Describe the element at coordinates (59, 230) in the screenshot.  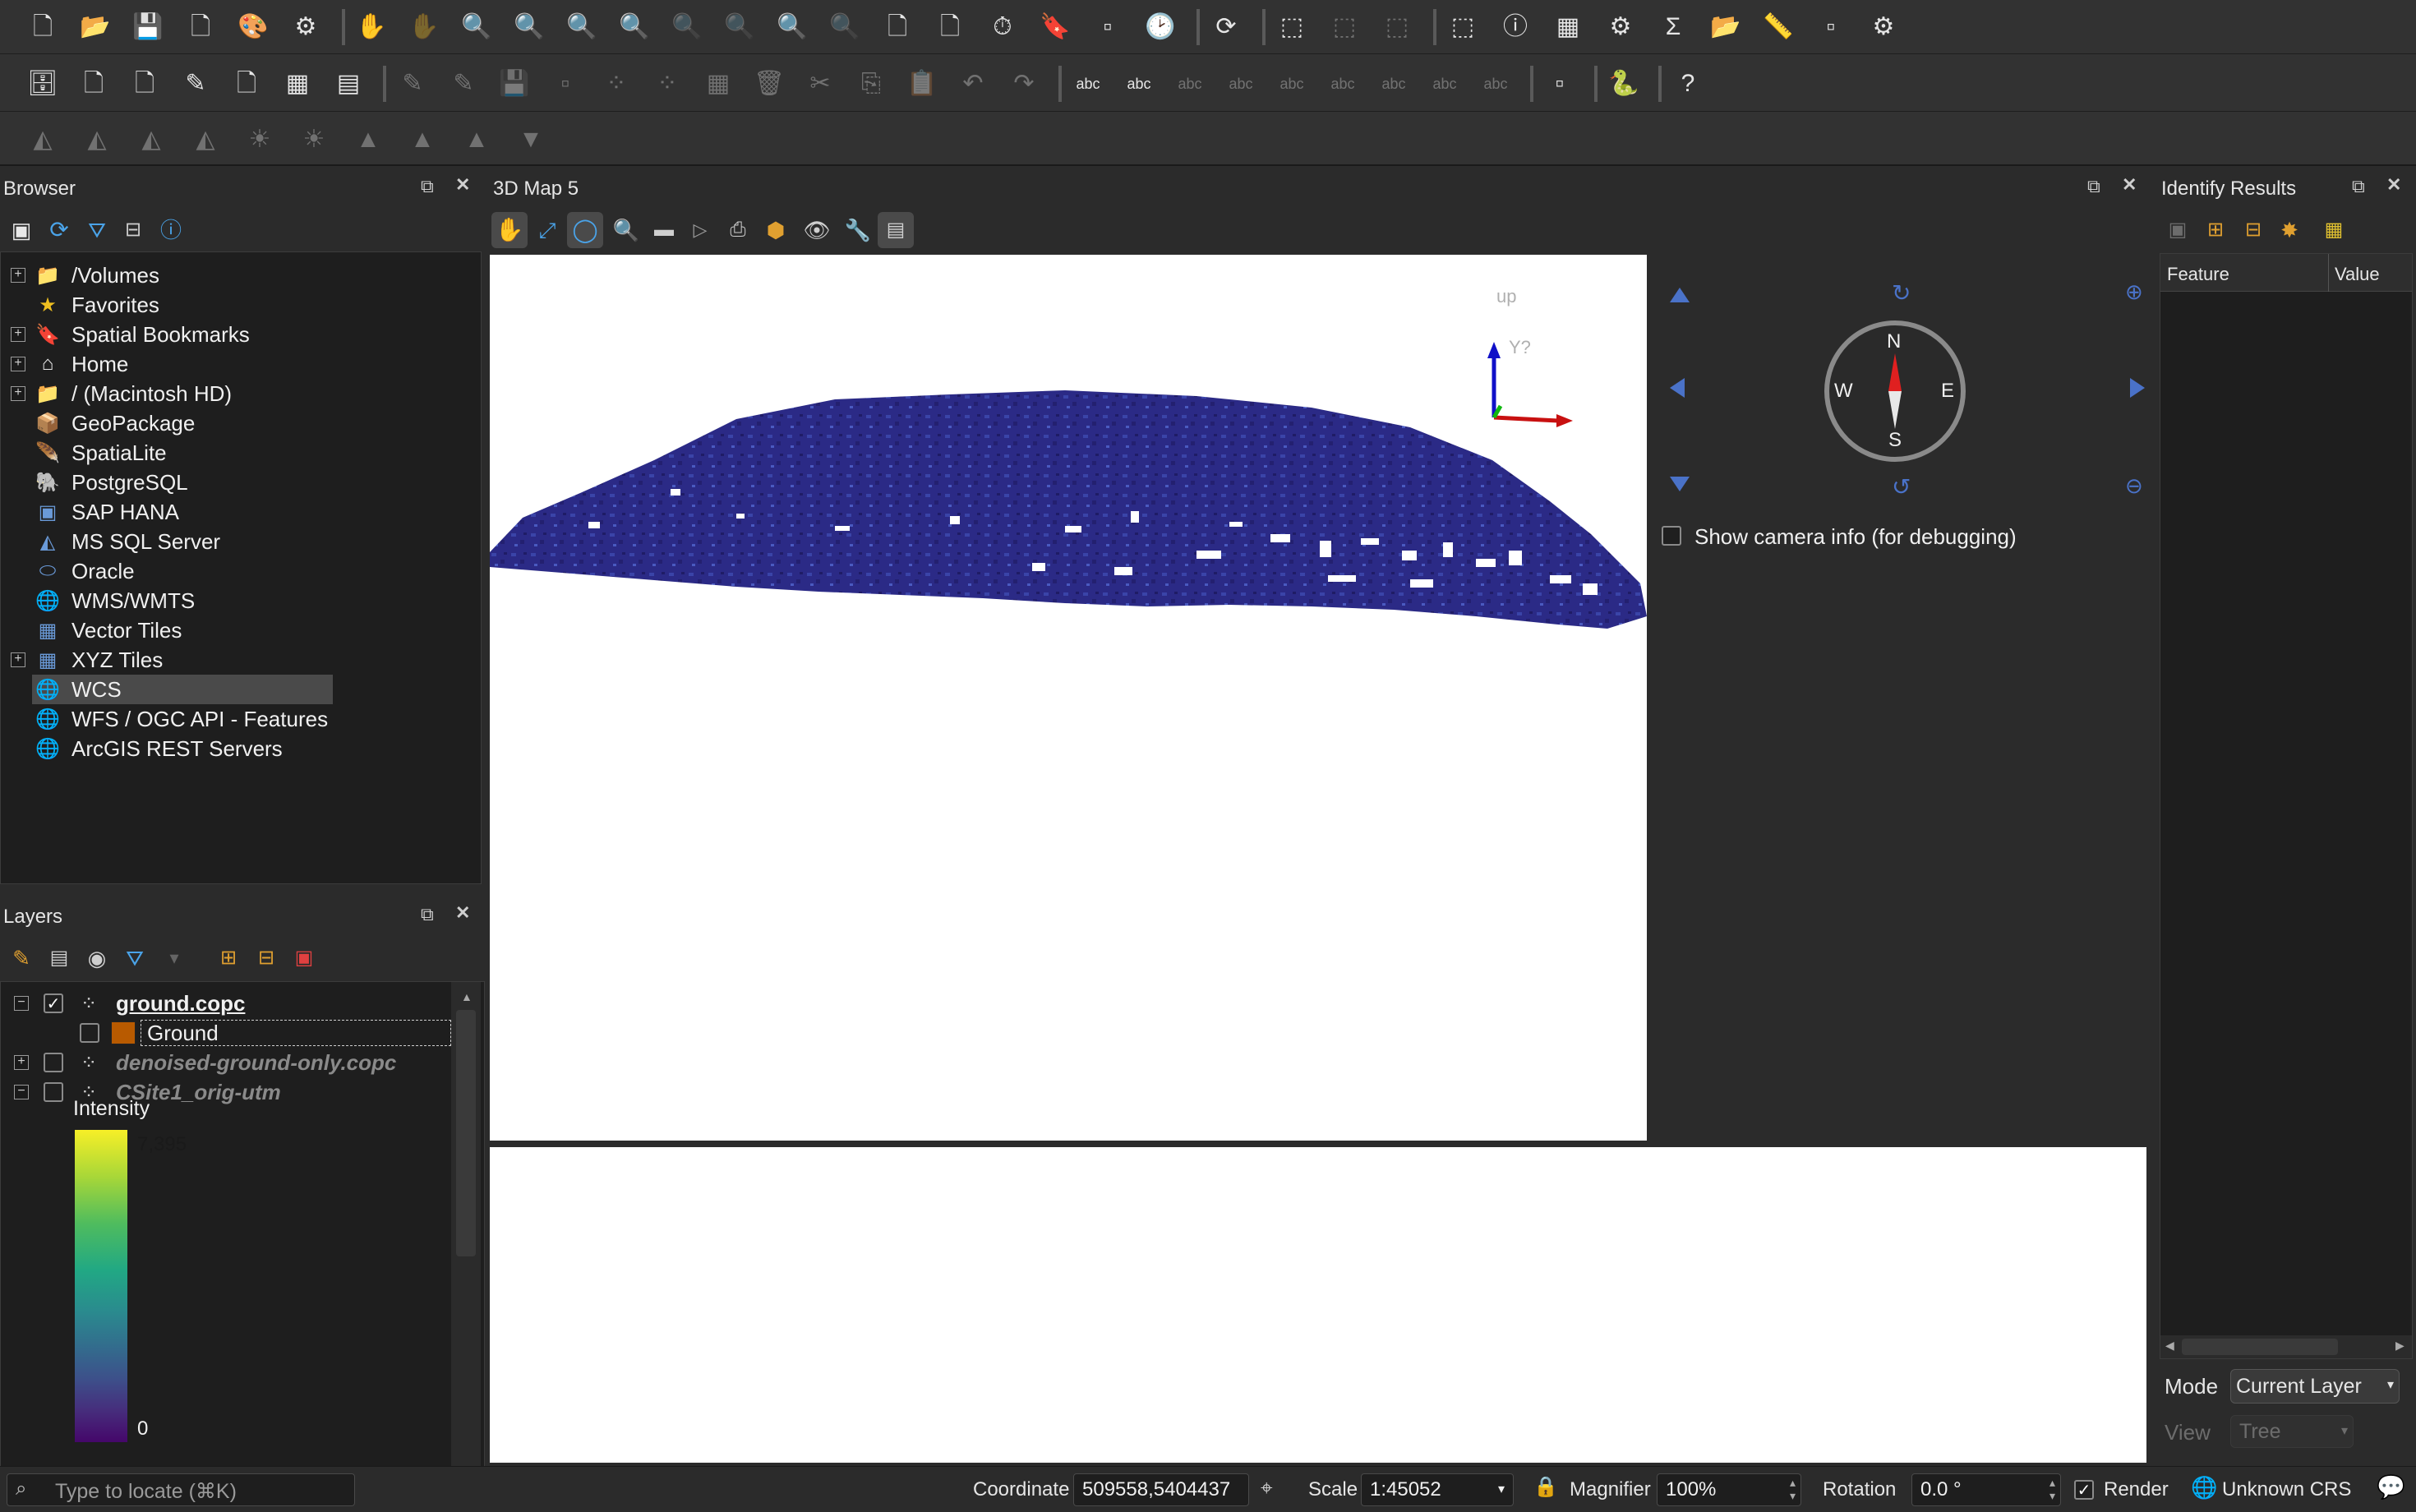
I see `refresh-icon: ⟳` at that location.